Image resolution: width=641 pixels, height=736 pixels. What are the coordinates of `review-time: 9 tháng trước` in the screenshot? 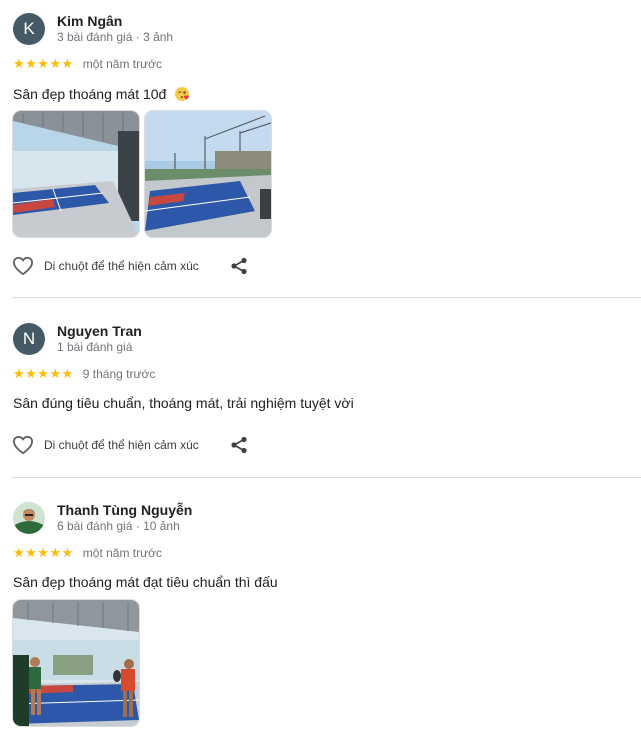 It's located at (119, 374).